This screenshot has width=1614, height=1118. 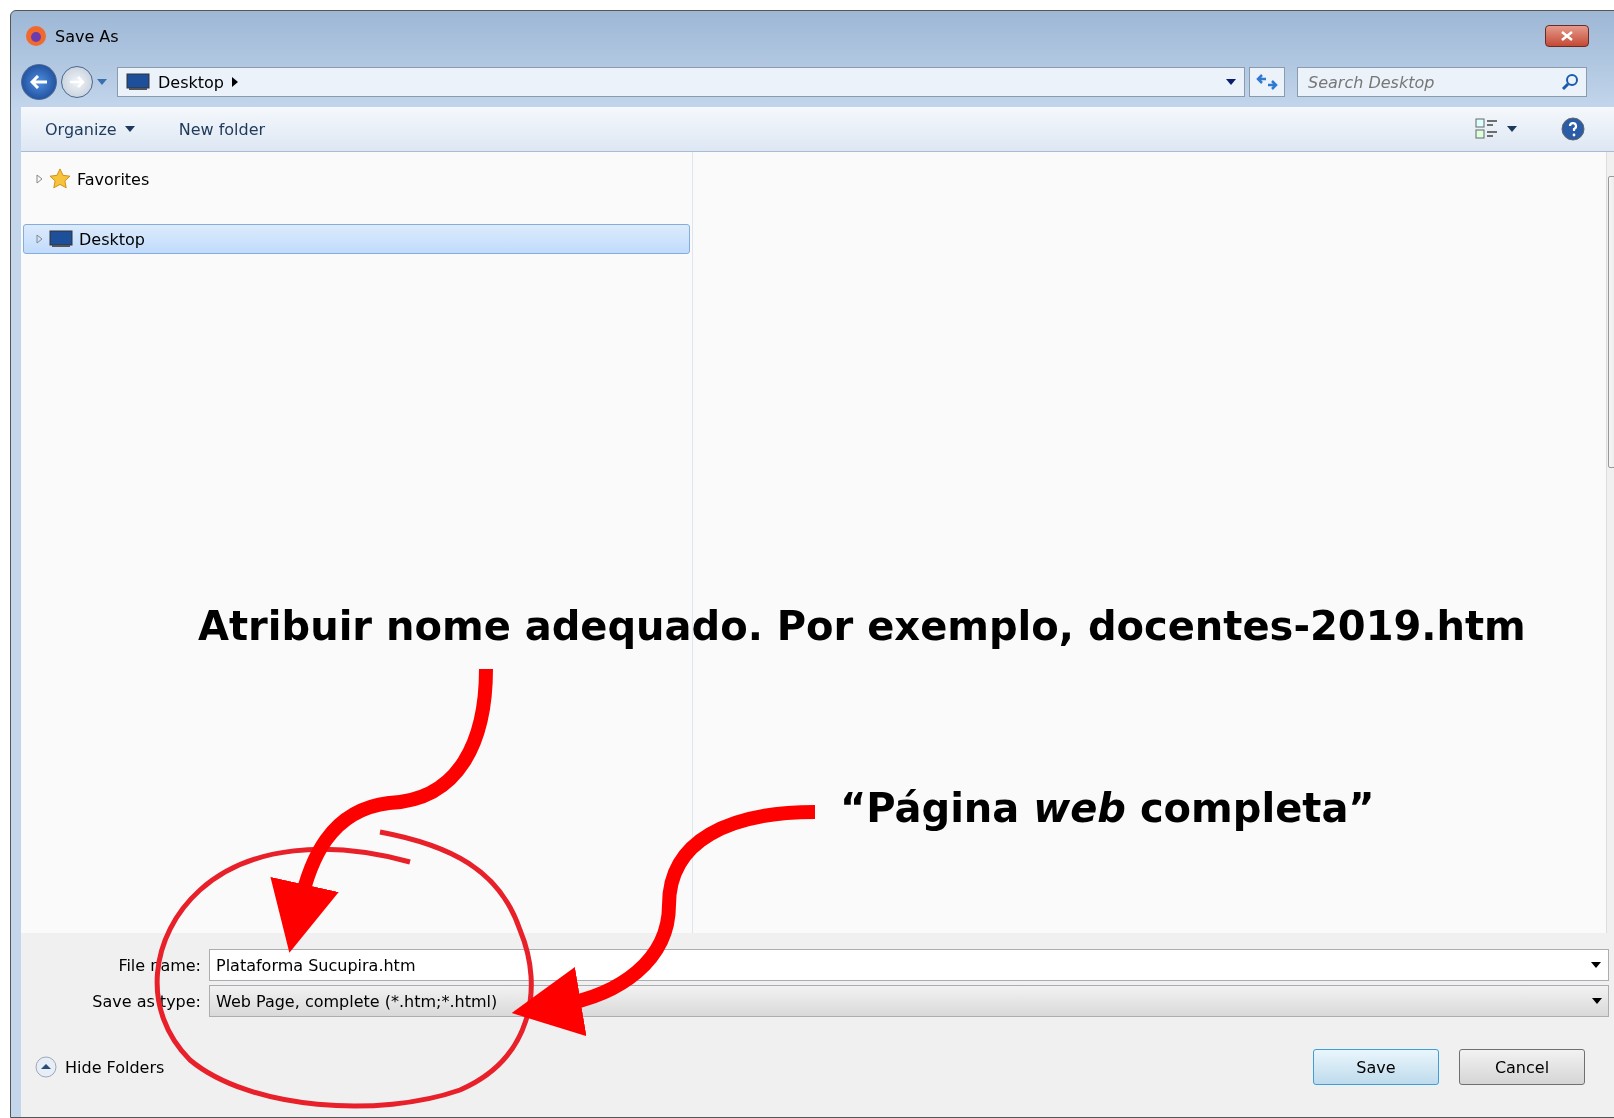 What do you see at coordinates (36, 36) in the screenshot?
I see `browser-logo-icon` at bounding box center [36, 36].